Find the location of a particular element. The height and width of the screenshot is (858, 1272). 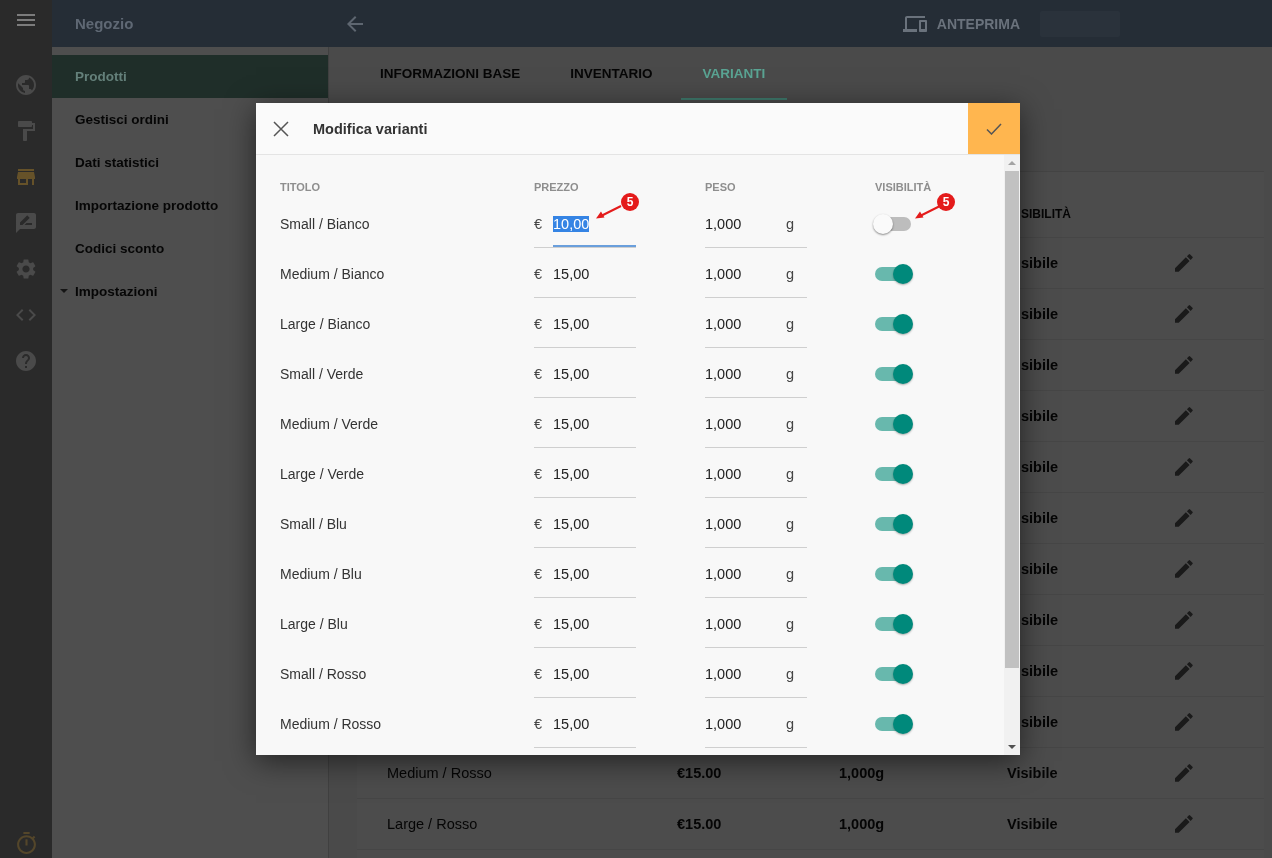

variant-title: Large / Rosso is located at coordinates (433, 824).